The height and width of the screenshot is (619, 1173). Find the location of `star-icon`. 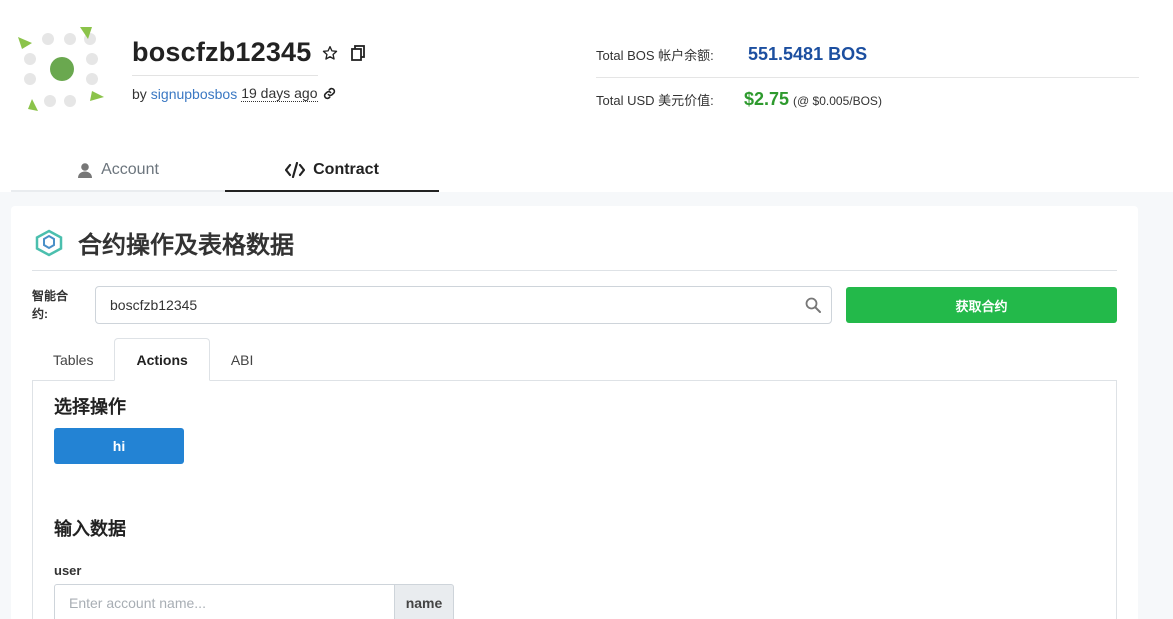

star-icon is located at coordinates (330, 53).